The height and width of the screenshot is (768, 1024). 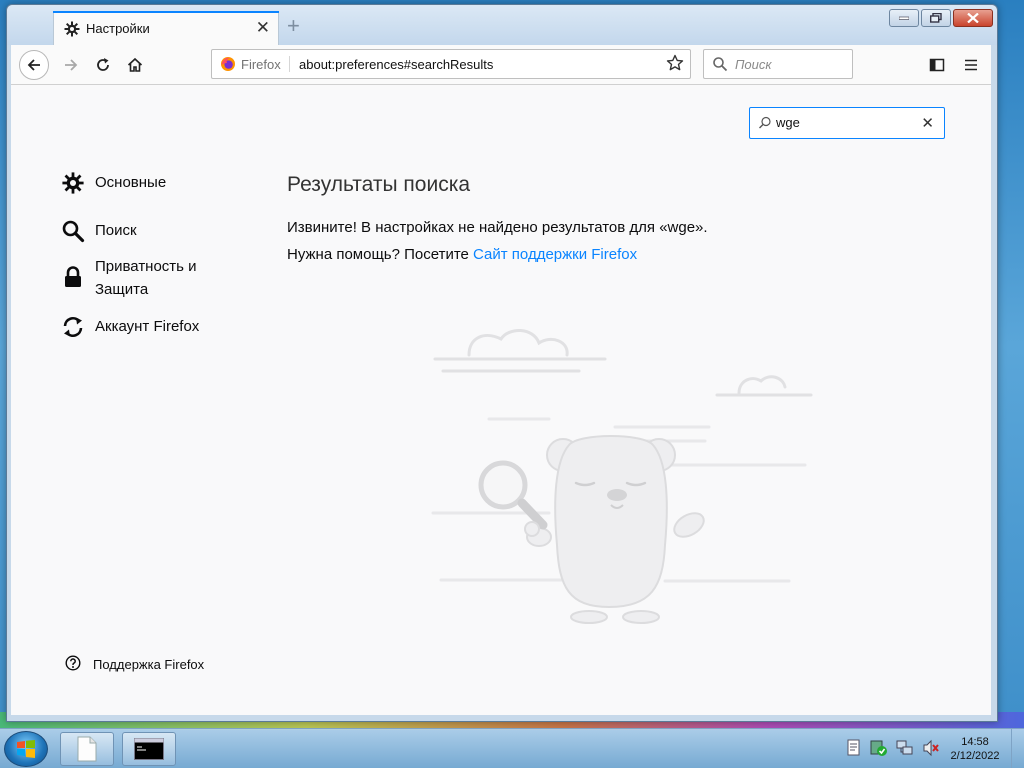 I want to click on show-desktop-button, so click(x=1017, y=748).